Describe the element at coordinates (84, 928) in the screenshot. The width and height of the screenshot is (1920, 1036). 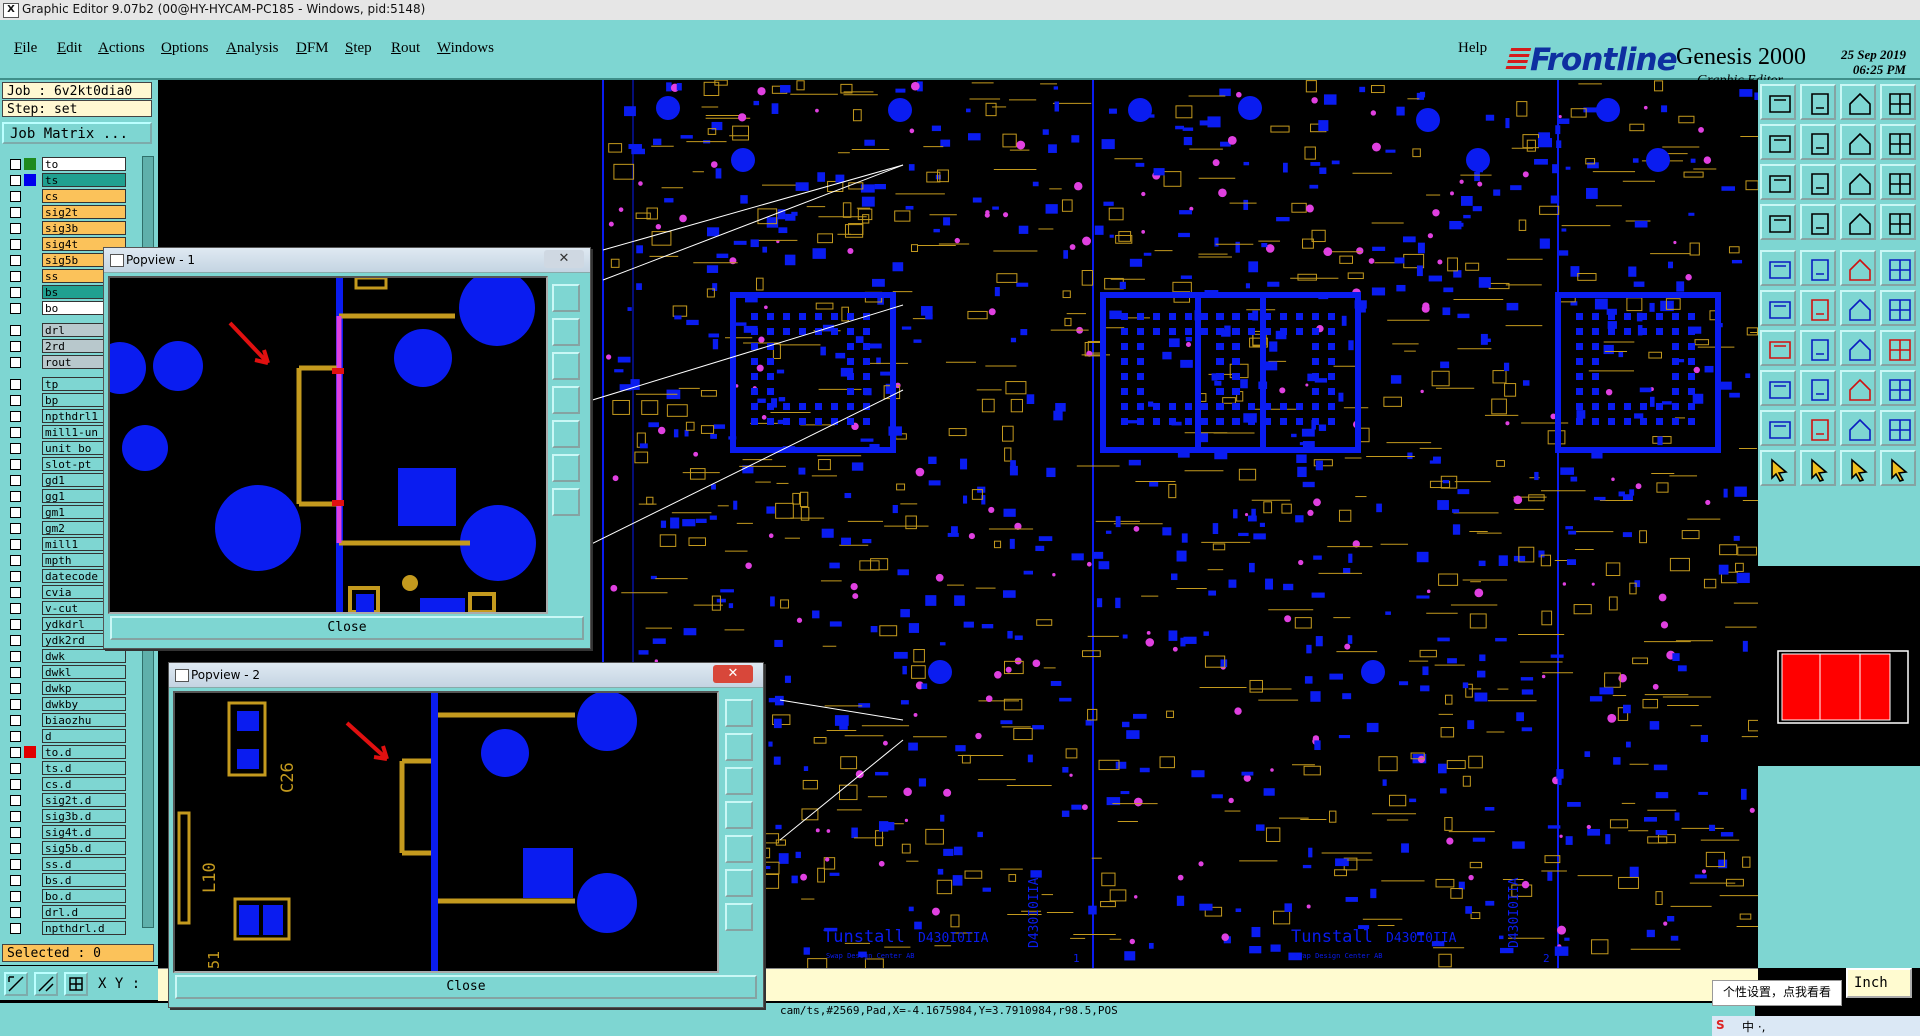
I see `layer-name: npthdrl.d` at that location.